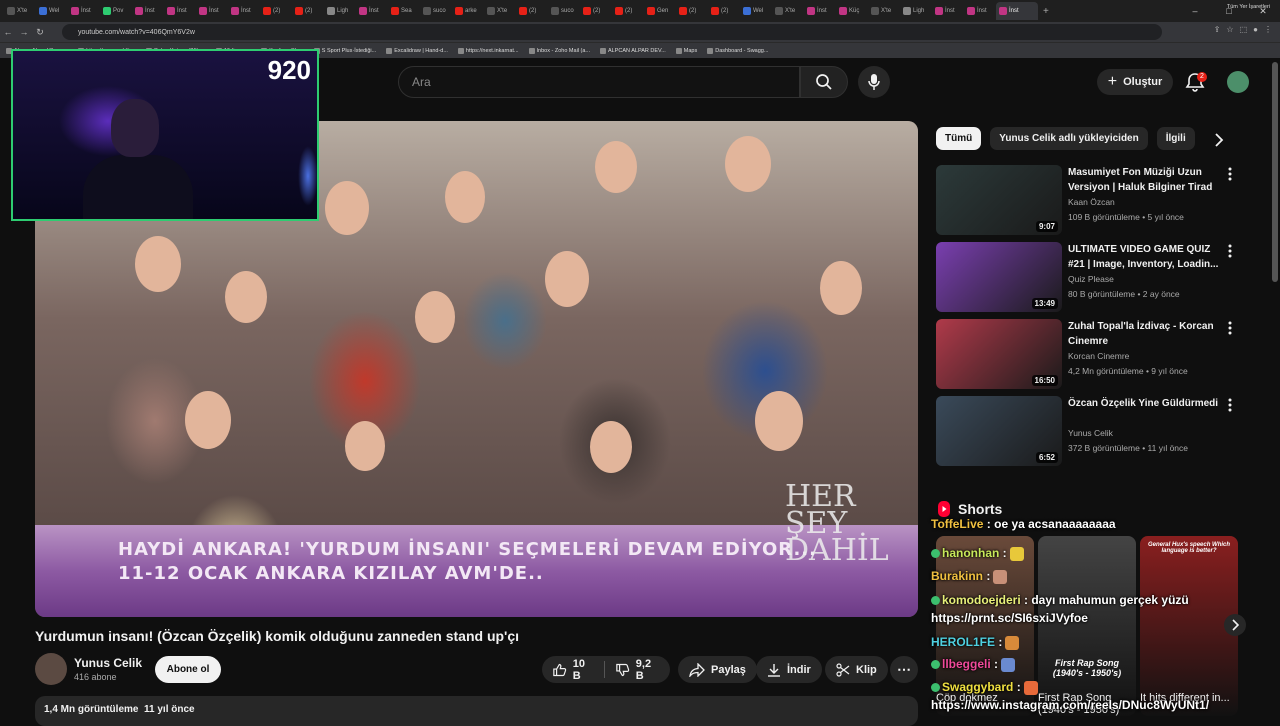 Image resolution: width=1280 pixels, height=726 pixels. What do you see at coordinates (959, 138) in the screenshot?
I see `filter-chip: Tümü` at bounding box center [959, 138].